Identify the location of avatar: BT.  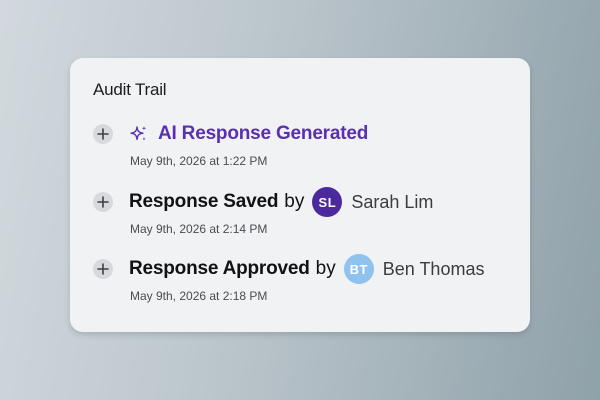
(358, 269).